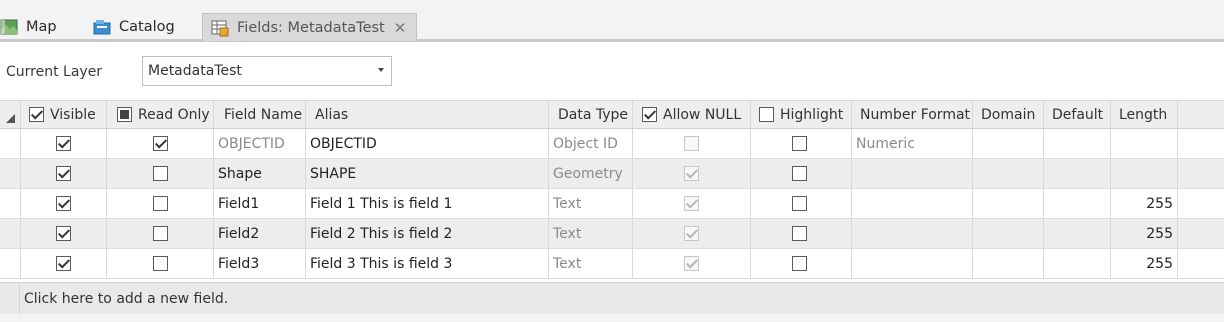 The height and width of the screenshot is (322, 1224). What do you see at coordinates (649, 114) in the screenshot?
I see `allow-null-all-checkbox` at bounding box center [649, 114].